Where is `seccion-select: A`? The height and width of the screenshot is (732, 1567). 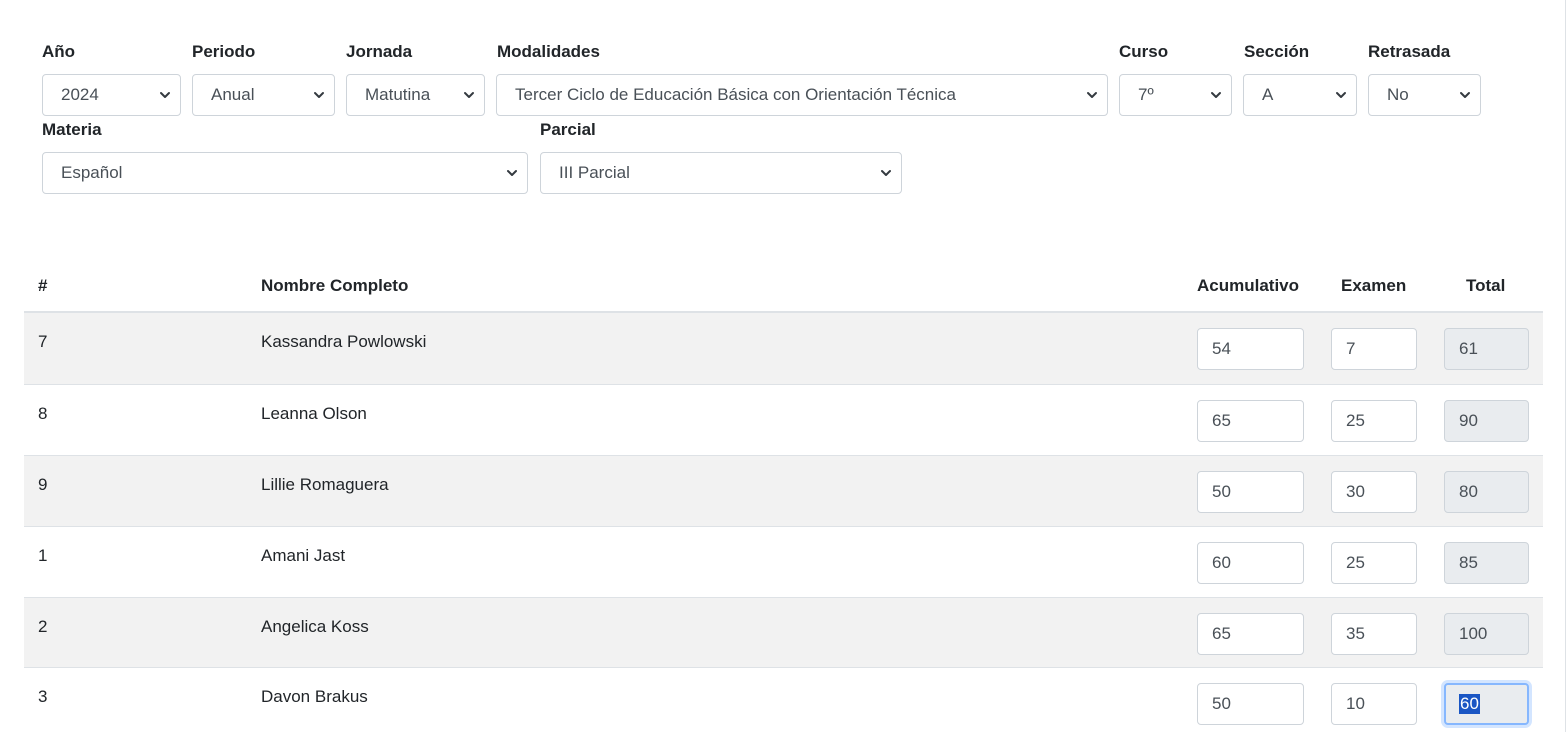 seccion-select: A is located at coordinates (1300, 95).